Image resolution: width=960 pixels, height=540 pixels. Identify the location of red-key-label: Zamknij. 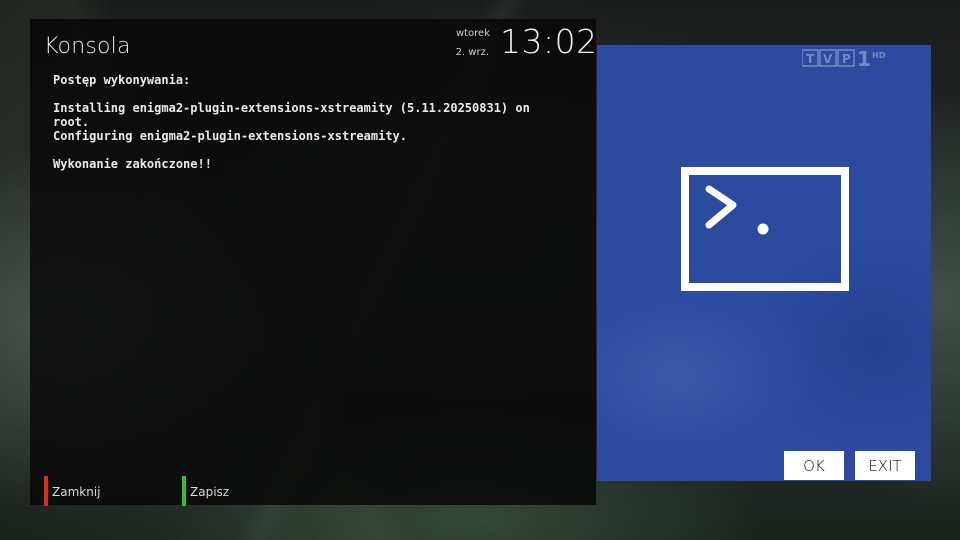
(76, 492).